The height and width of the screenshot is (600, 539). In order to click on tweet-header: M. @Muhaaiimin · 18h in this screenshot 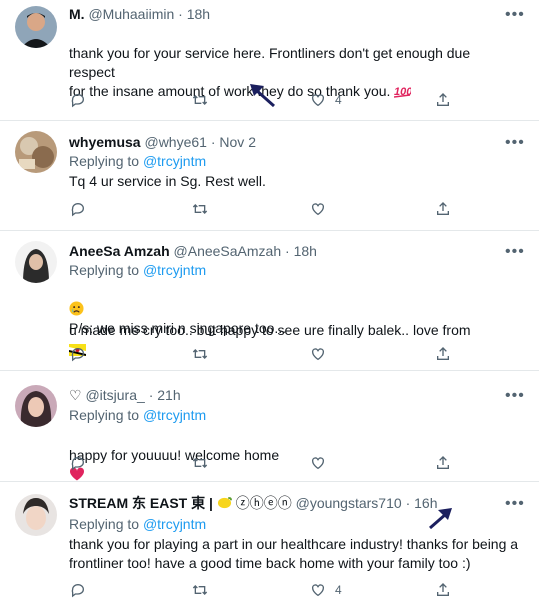, I will do `click(139, 14)`.